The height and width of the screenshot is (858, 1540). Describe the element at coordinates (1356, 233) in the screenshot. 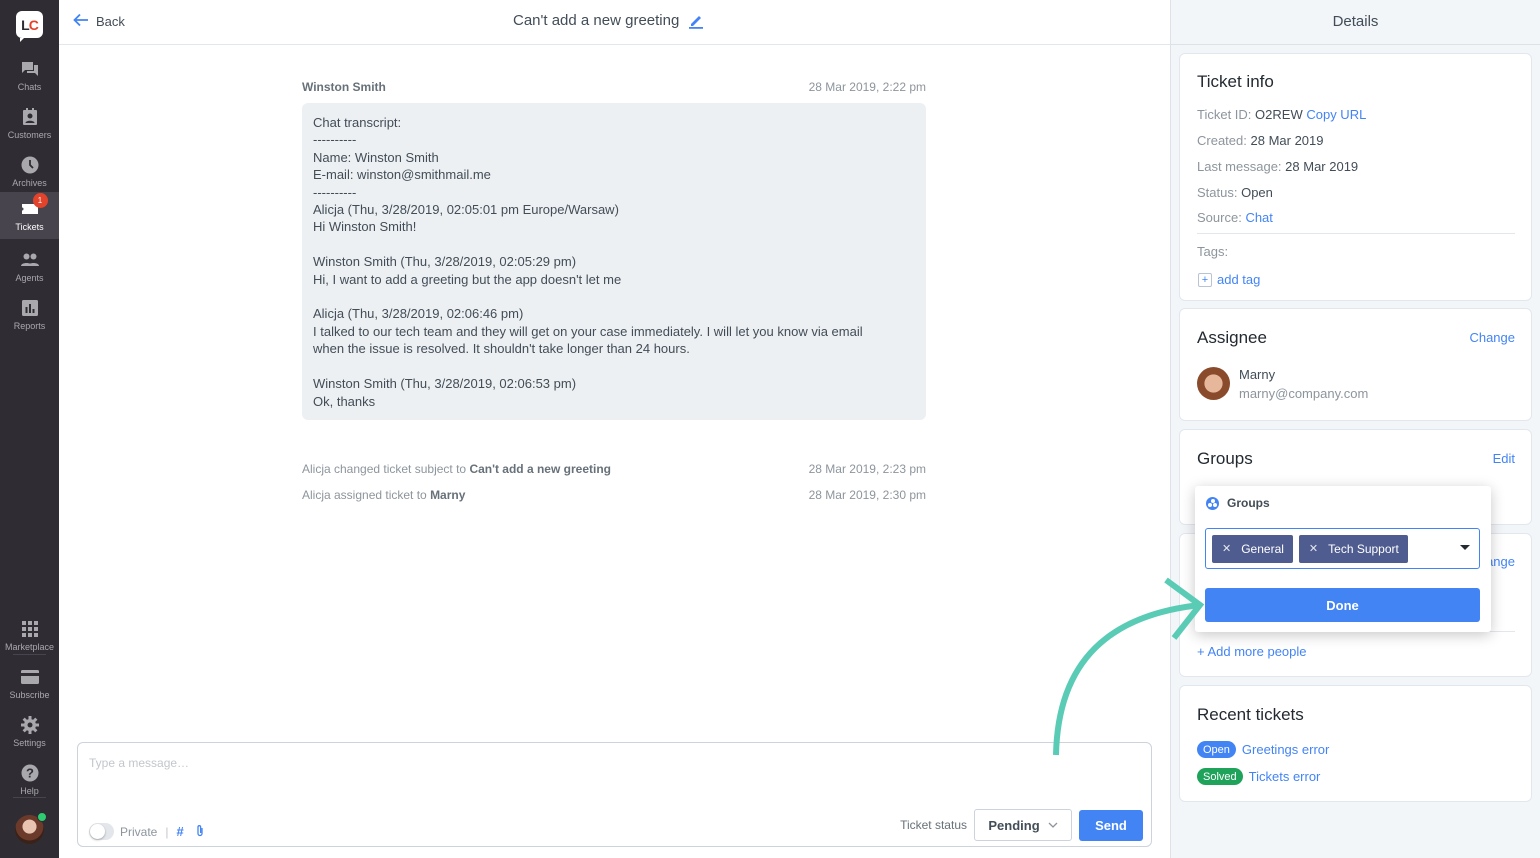

I see `divider` at that location.